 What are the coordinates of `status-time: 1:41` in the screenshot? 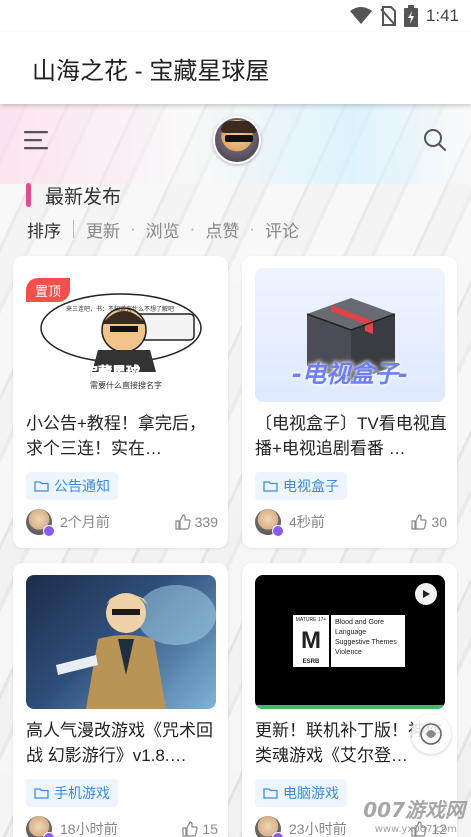 It's located at (442, 15).